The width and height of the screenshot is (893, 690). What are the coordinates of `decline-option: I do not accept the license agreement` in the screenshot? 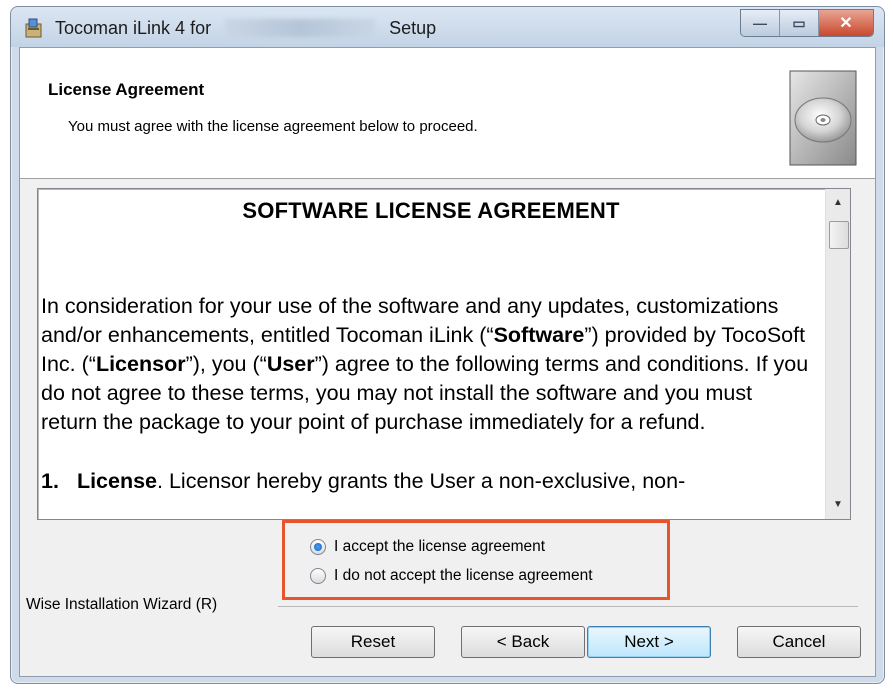 It's located at (451, 576).